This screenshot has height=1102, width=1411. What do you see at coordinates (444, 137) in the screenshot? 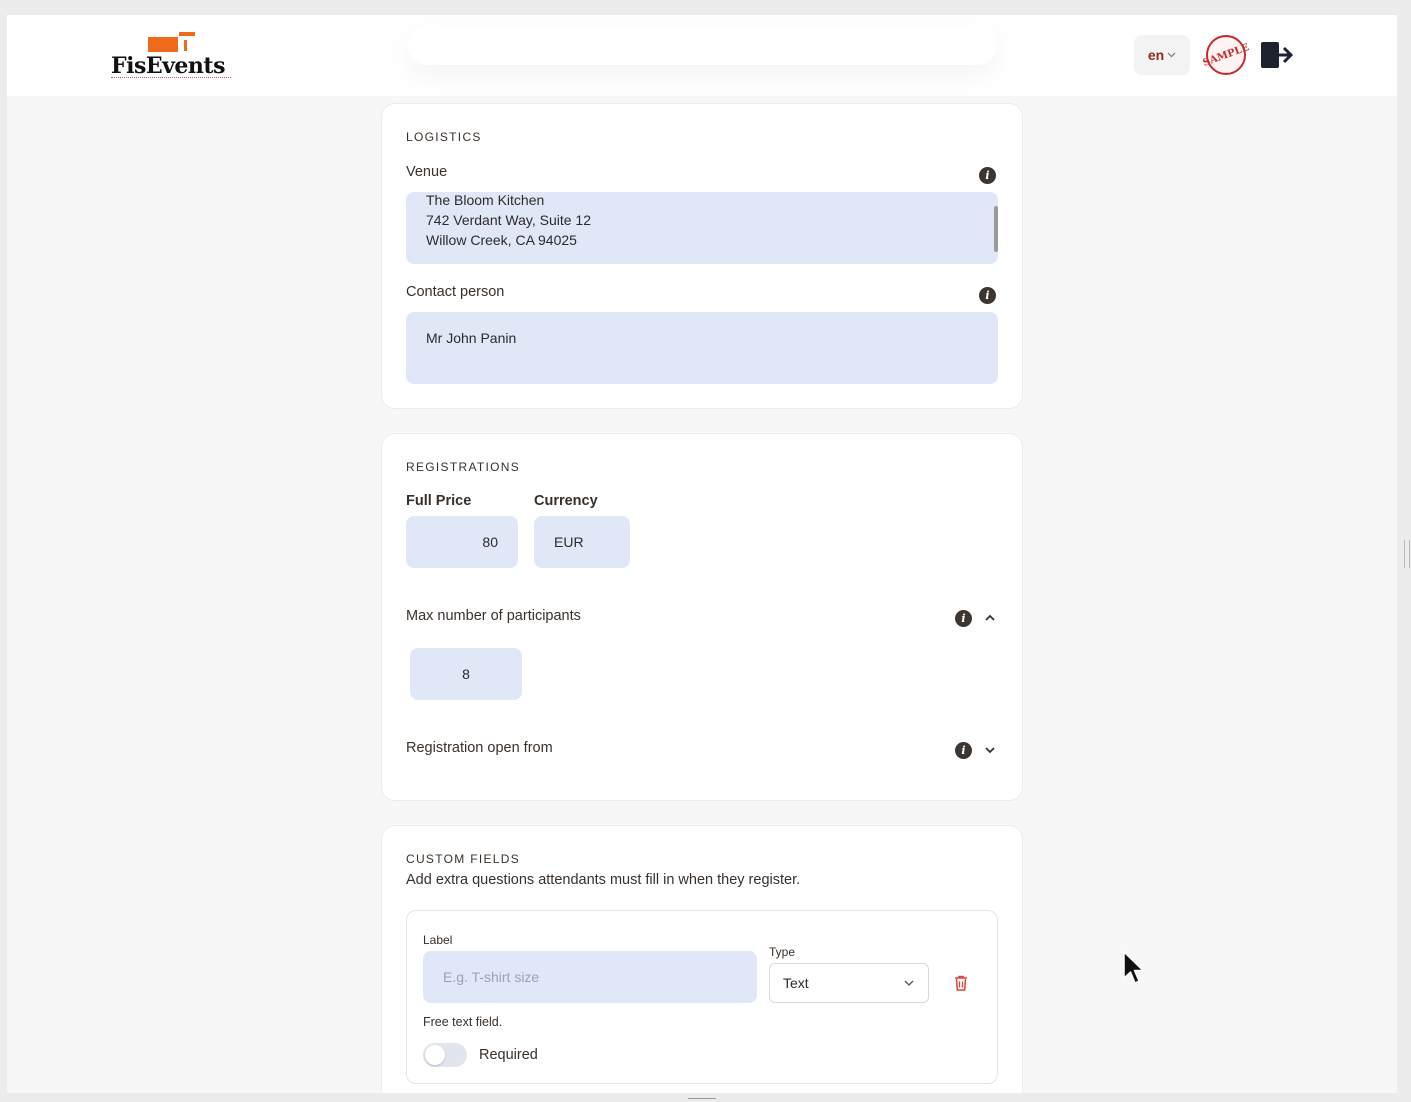
I see `section-title: LOGISTICS` at bounding box center [444, 137].